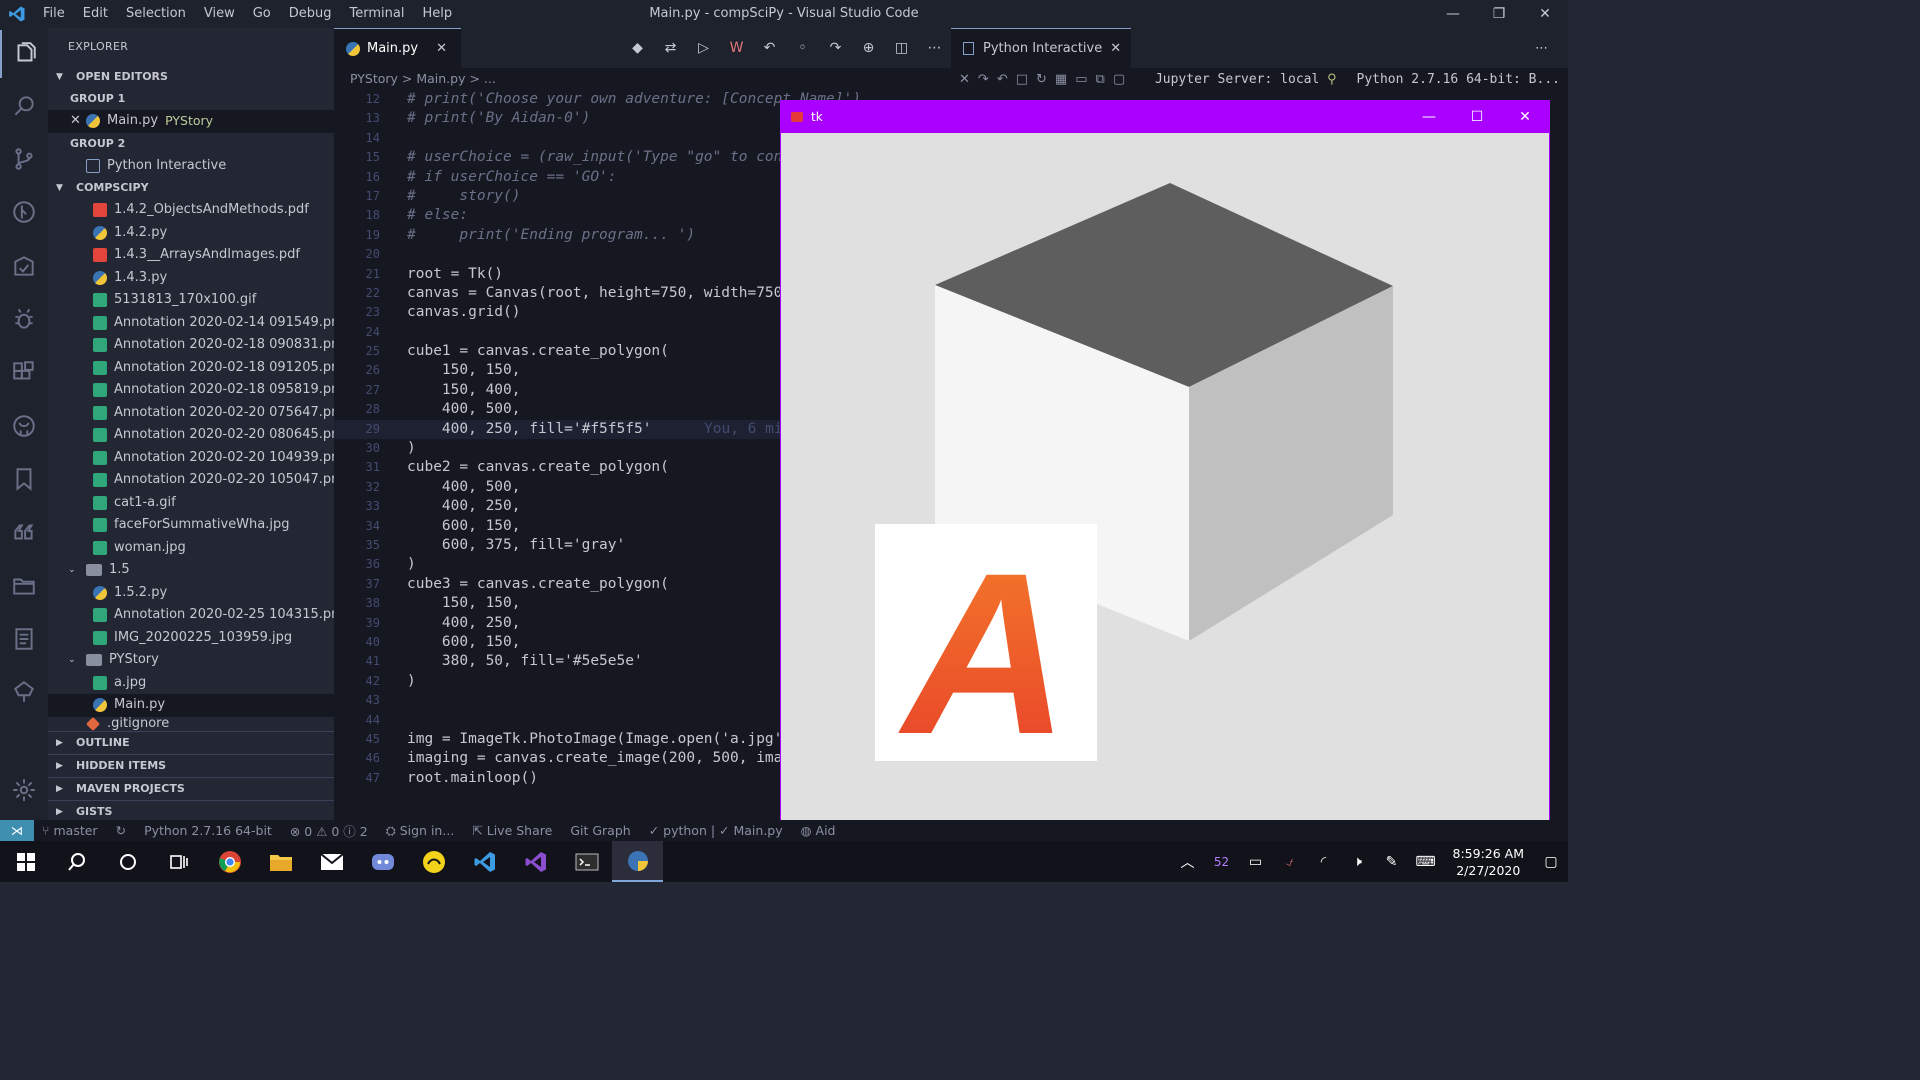  I want to click on menu-file: File, so click(54, 14).